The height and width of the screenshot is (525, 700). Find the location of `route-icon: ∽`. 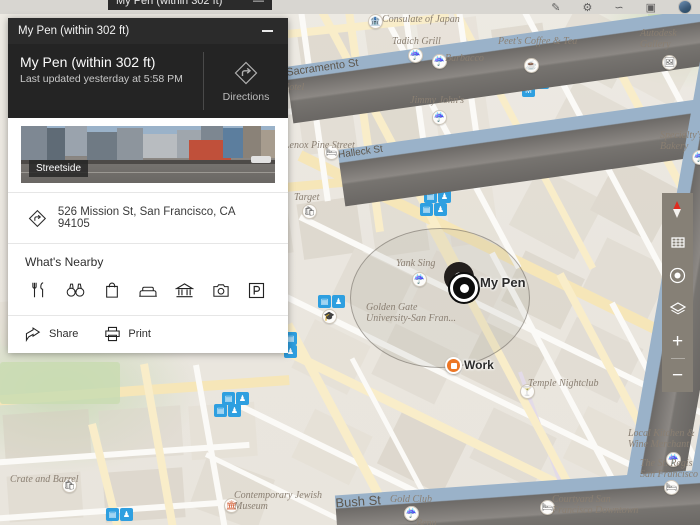

route-icon: ∽ is located at coordinates (618, 8).